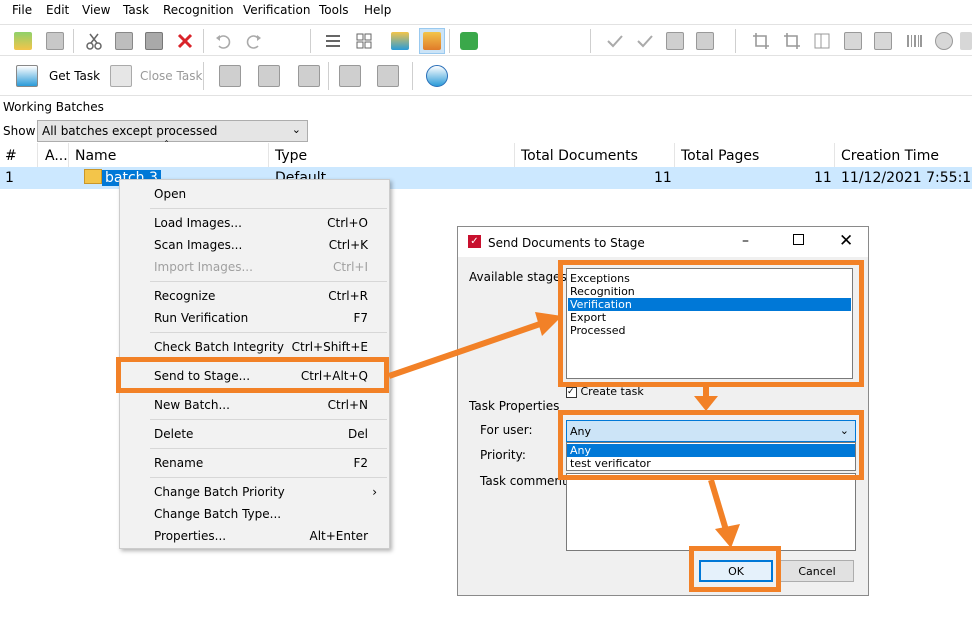  I want to click on arrow-to-ok, so click(718, 505).